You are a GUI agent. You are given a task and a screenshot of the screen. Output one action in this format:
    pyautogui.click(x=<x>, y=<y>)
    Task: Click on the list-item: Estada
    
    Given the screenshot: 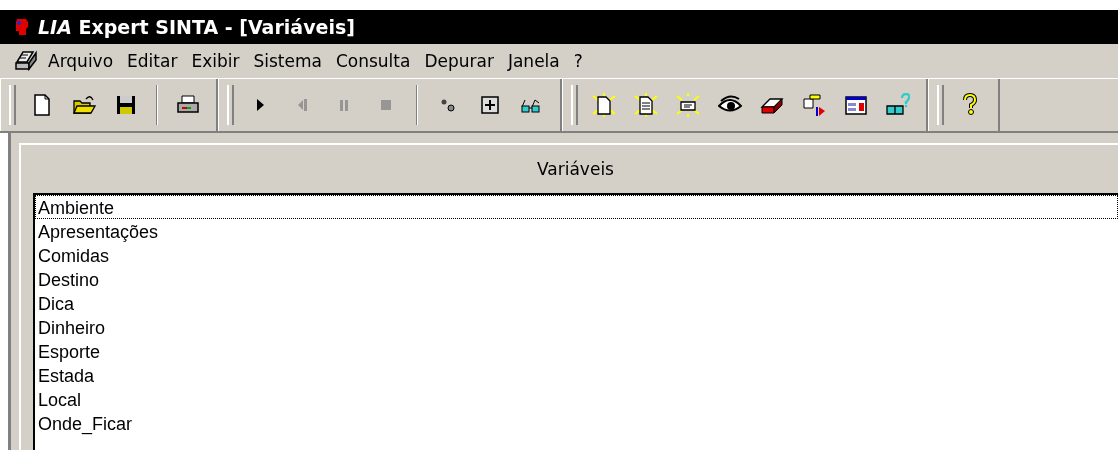 What is the action you would take?
    pyautogui.click(x=576, y=375)
    